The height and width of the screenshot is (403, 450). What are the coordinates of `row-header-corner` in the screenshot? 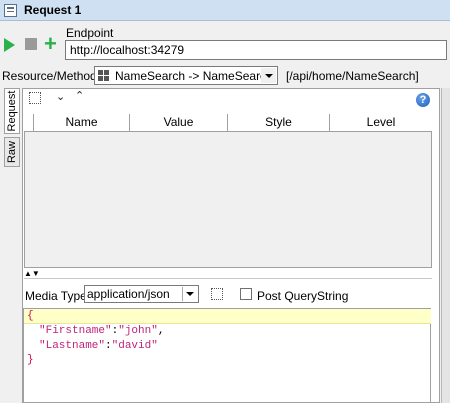 It's located at (29, 123).